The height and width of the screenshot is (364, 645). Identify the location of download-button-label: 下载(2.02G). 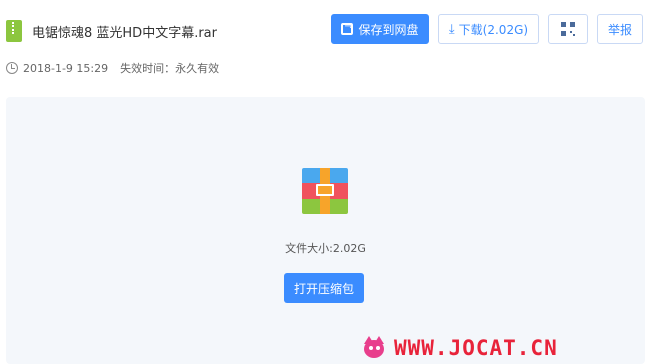
(493, 29).